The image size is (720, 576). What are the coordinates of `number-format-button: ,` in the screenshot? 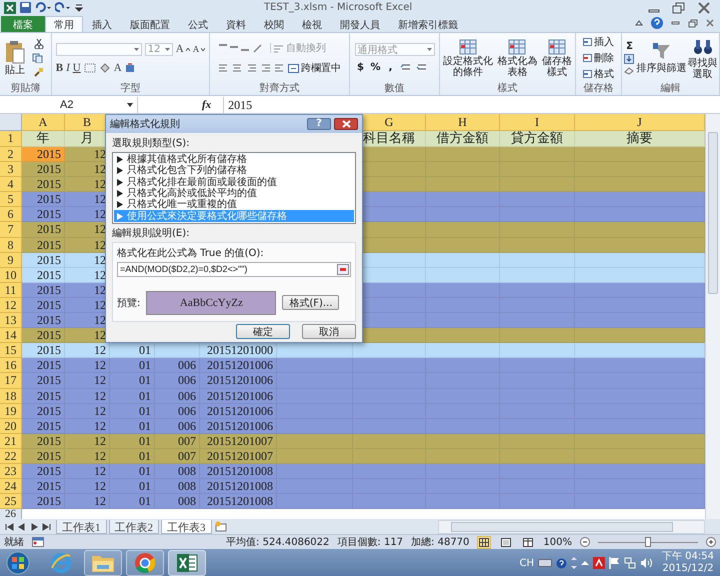 It's located at (390, 67).